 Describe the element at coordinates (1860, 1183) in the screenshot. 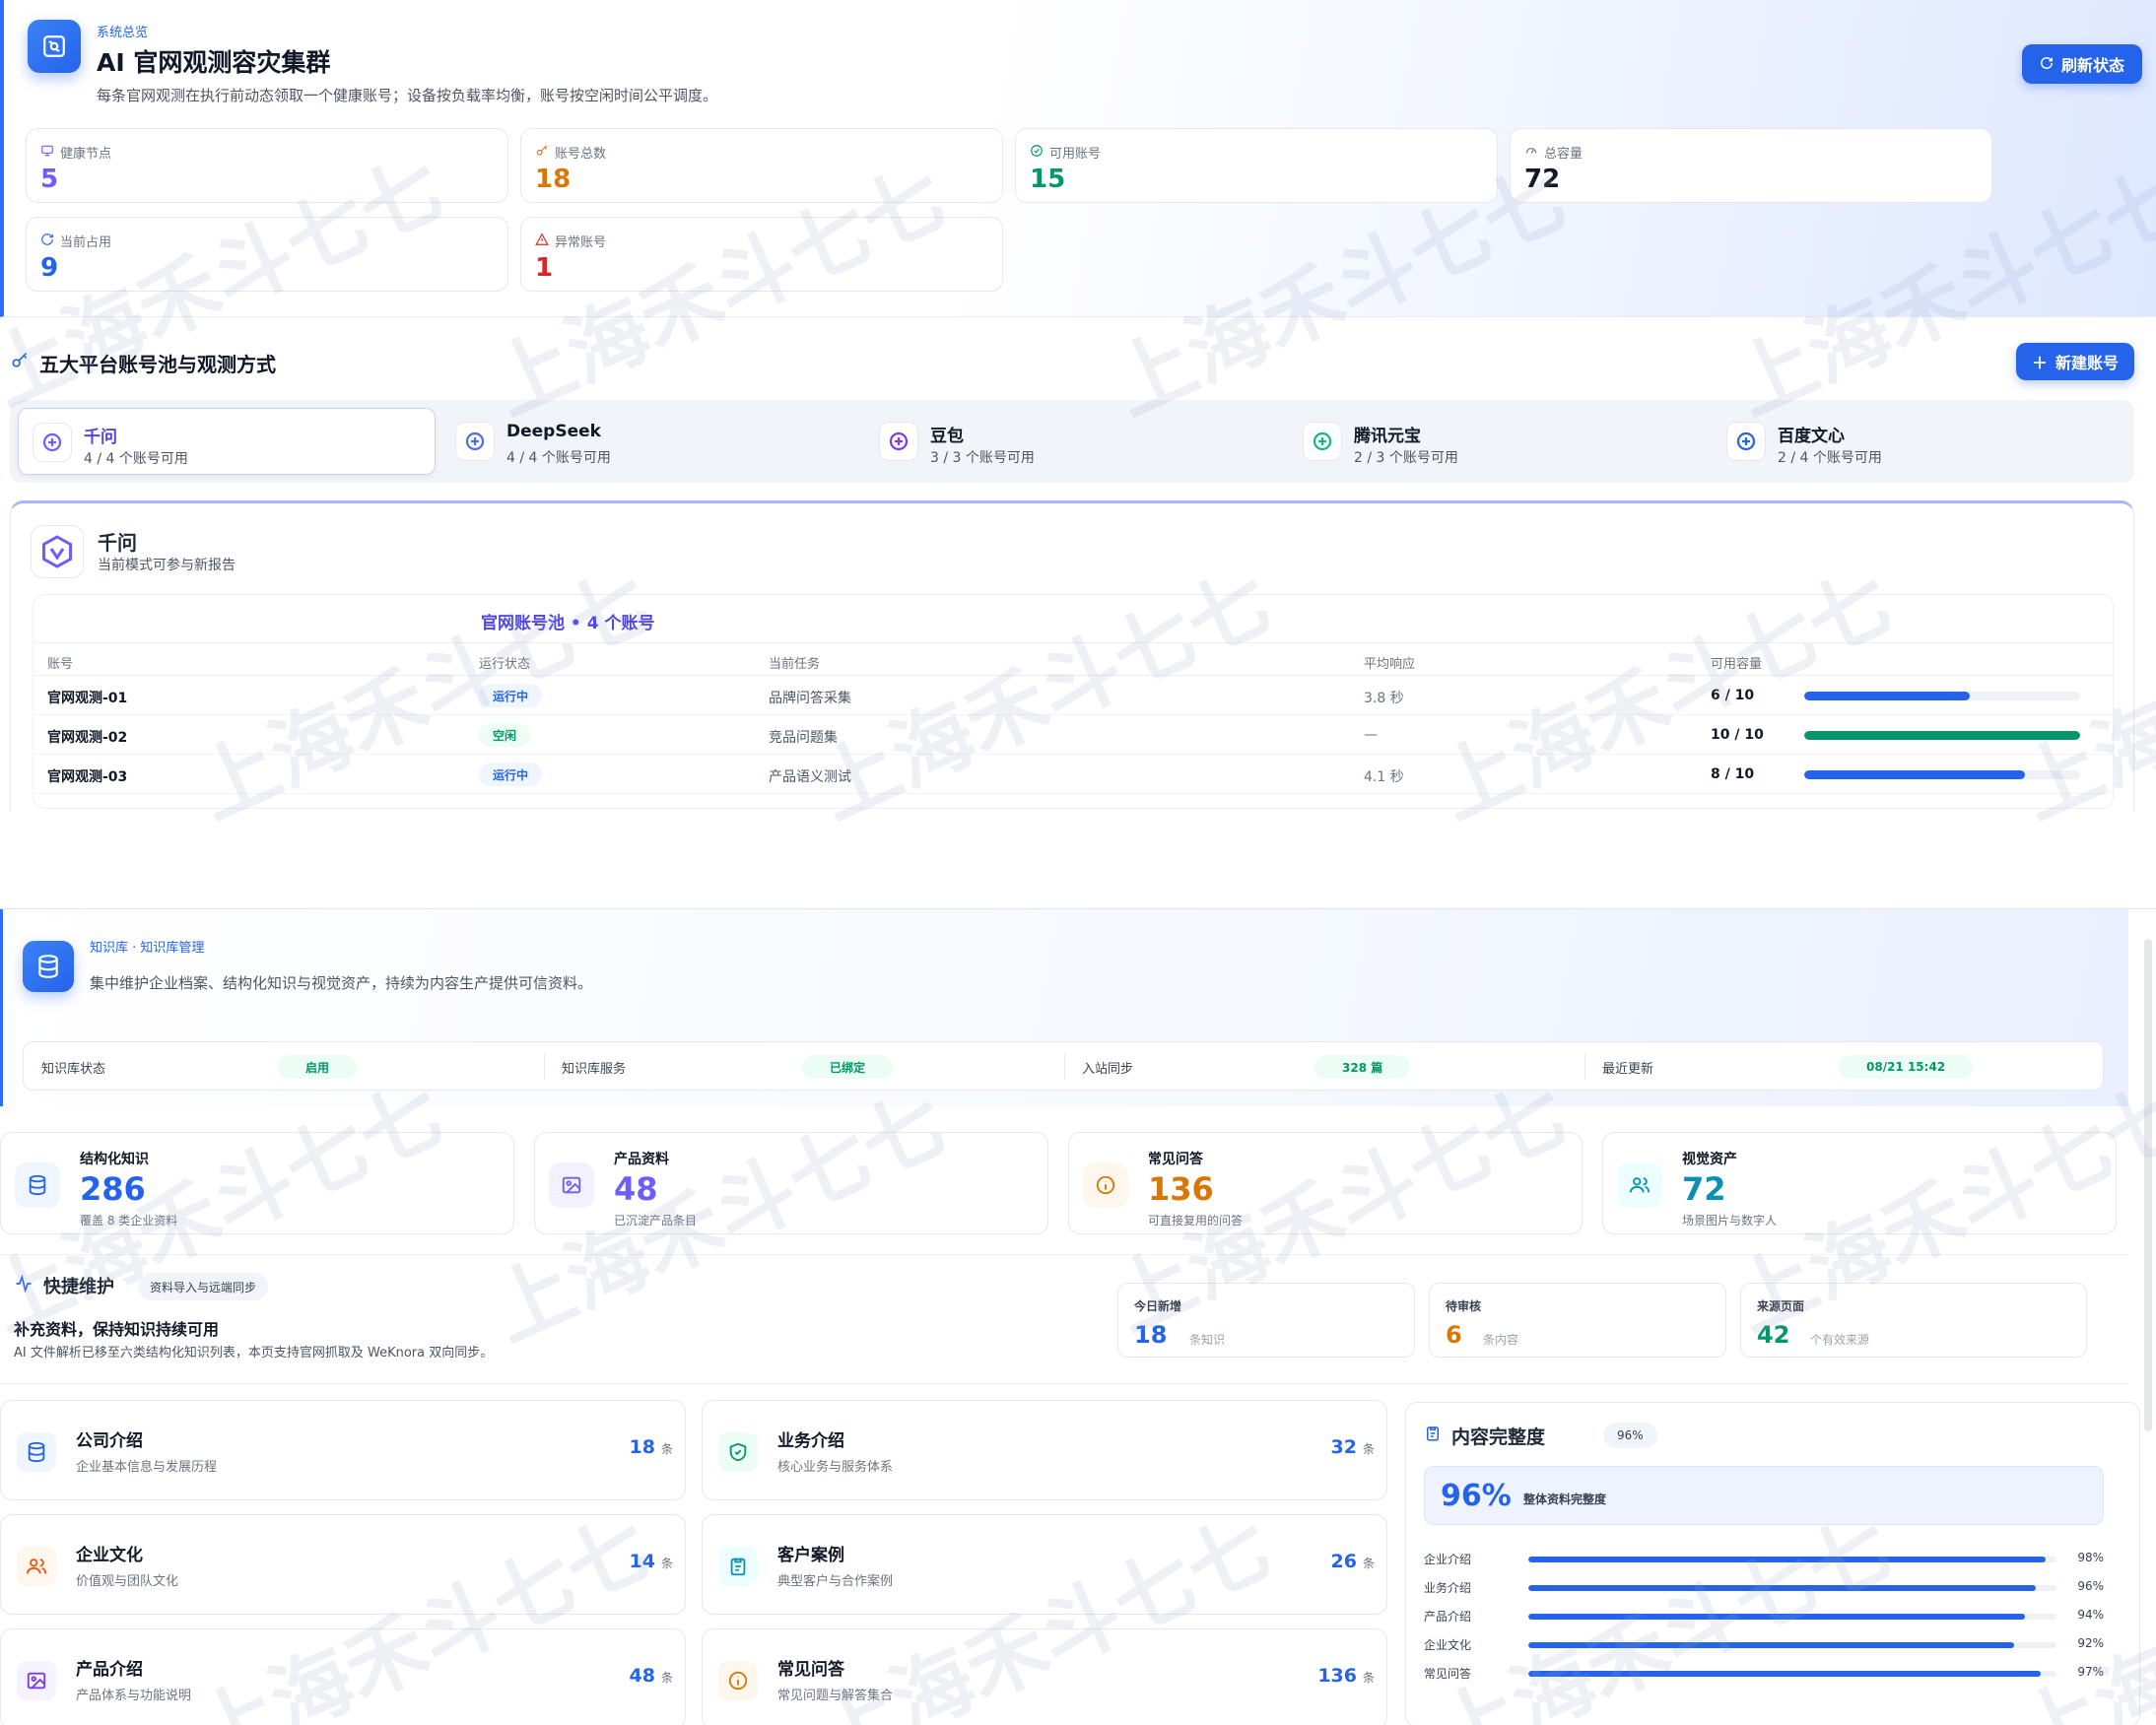

I see `knowledge-stat-card: 视觉资产 72 场景图片与数字人` at that location.